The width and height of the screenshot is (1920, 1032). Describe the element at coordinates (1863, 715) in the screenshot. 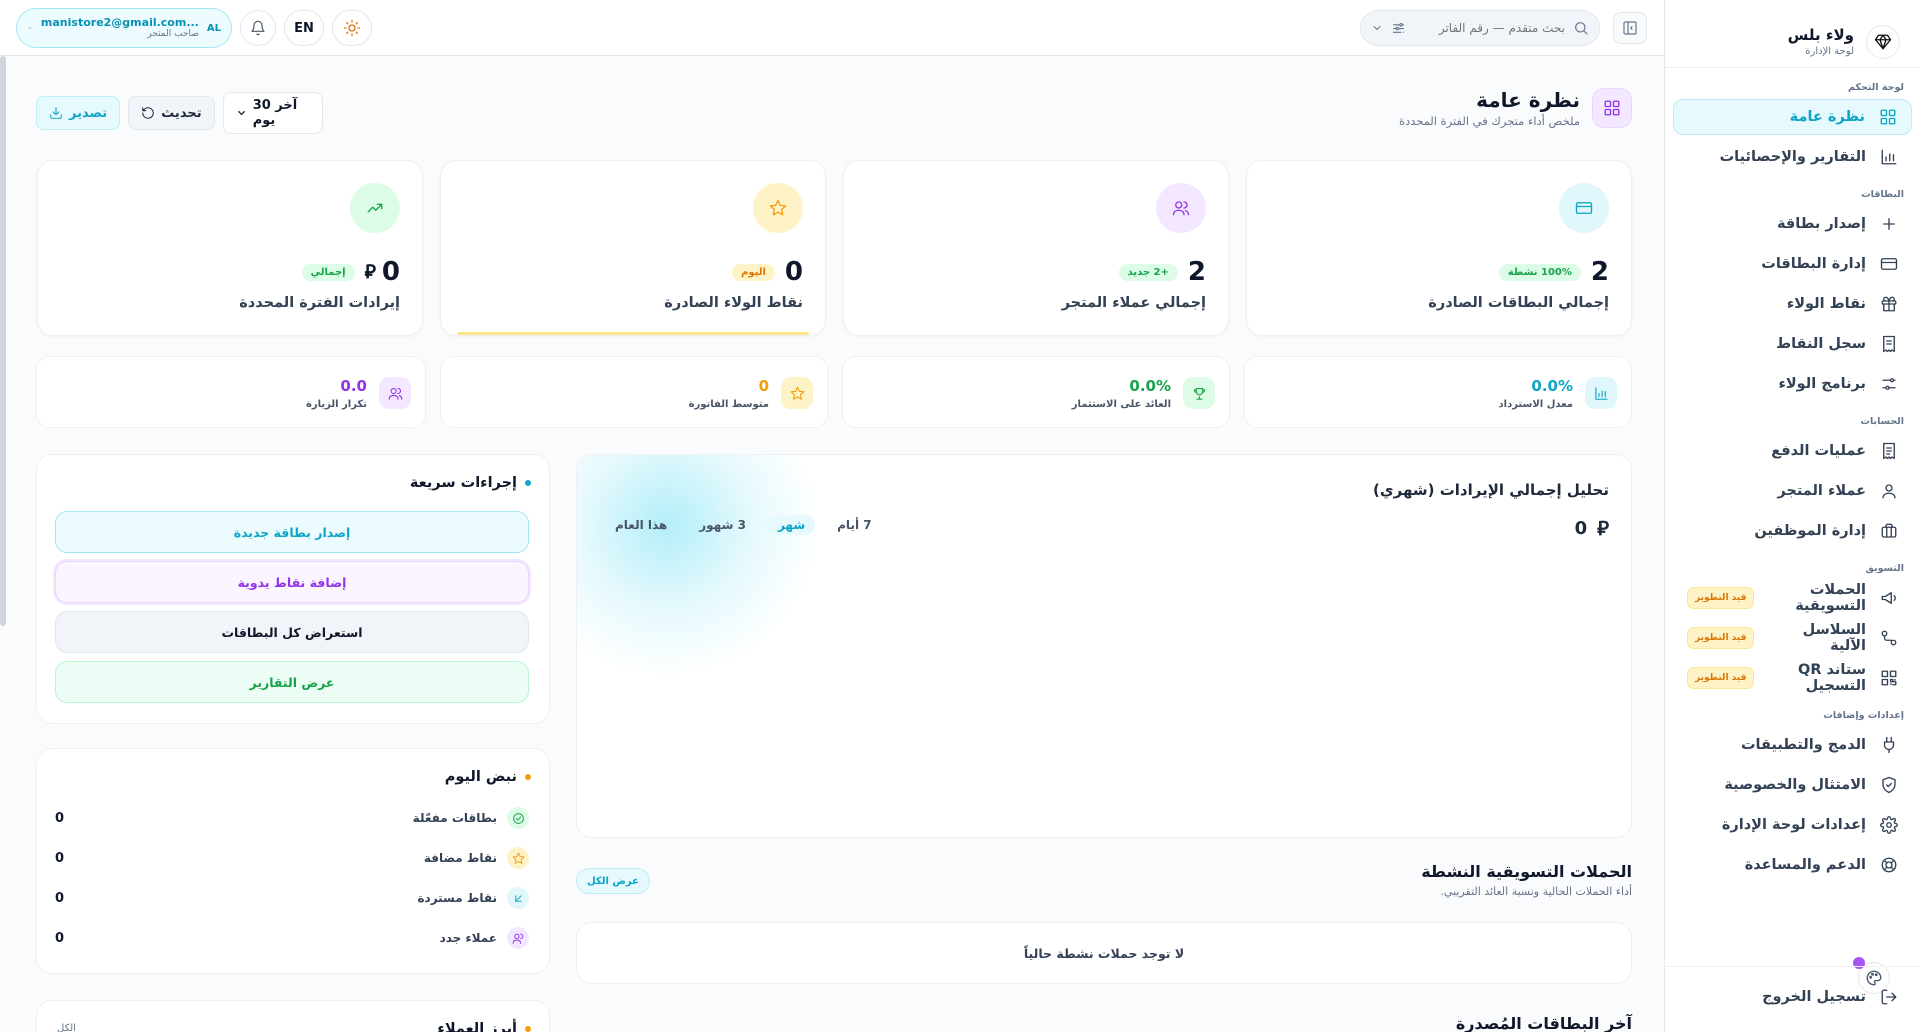

I see `section-settings: إعدادات وإضافات` at that location.